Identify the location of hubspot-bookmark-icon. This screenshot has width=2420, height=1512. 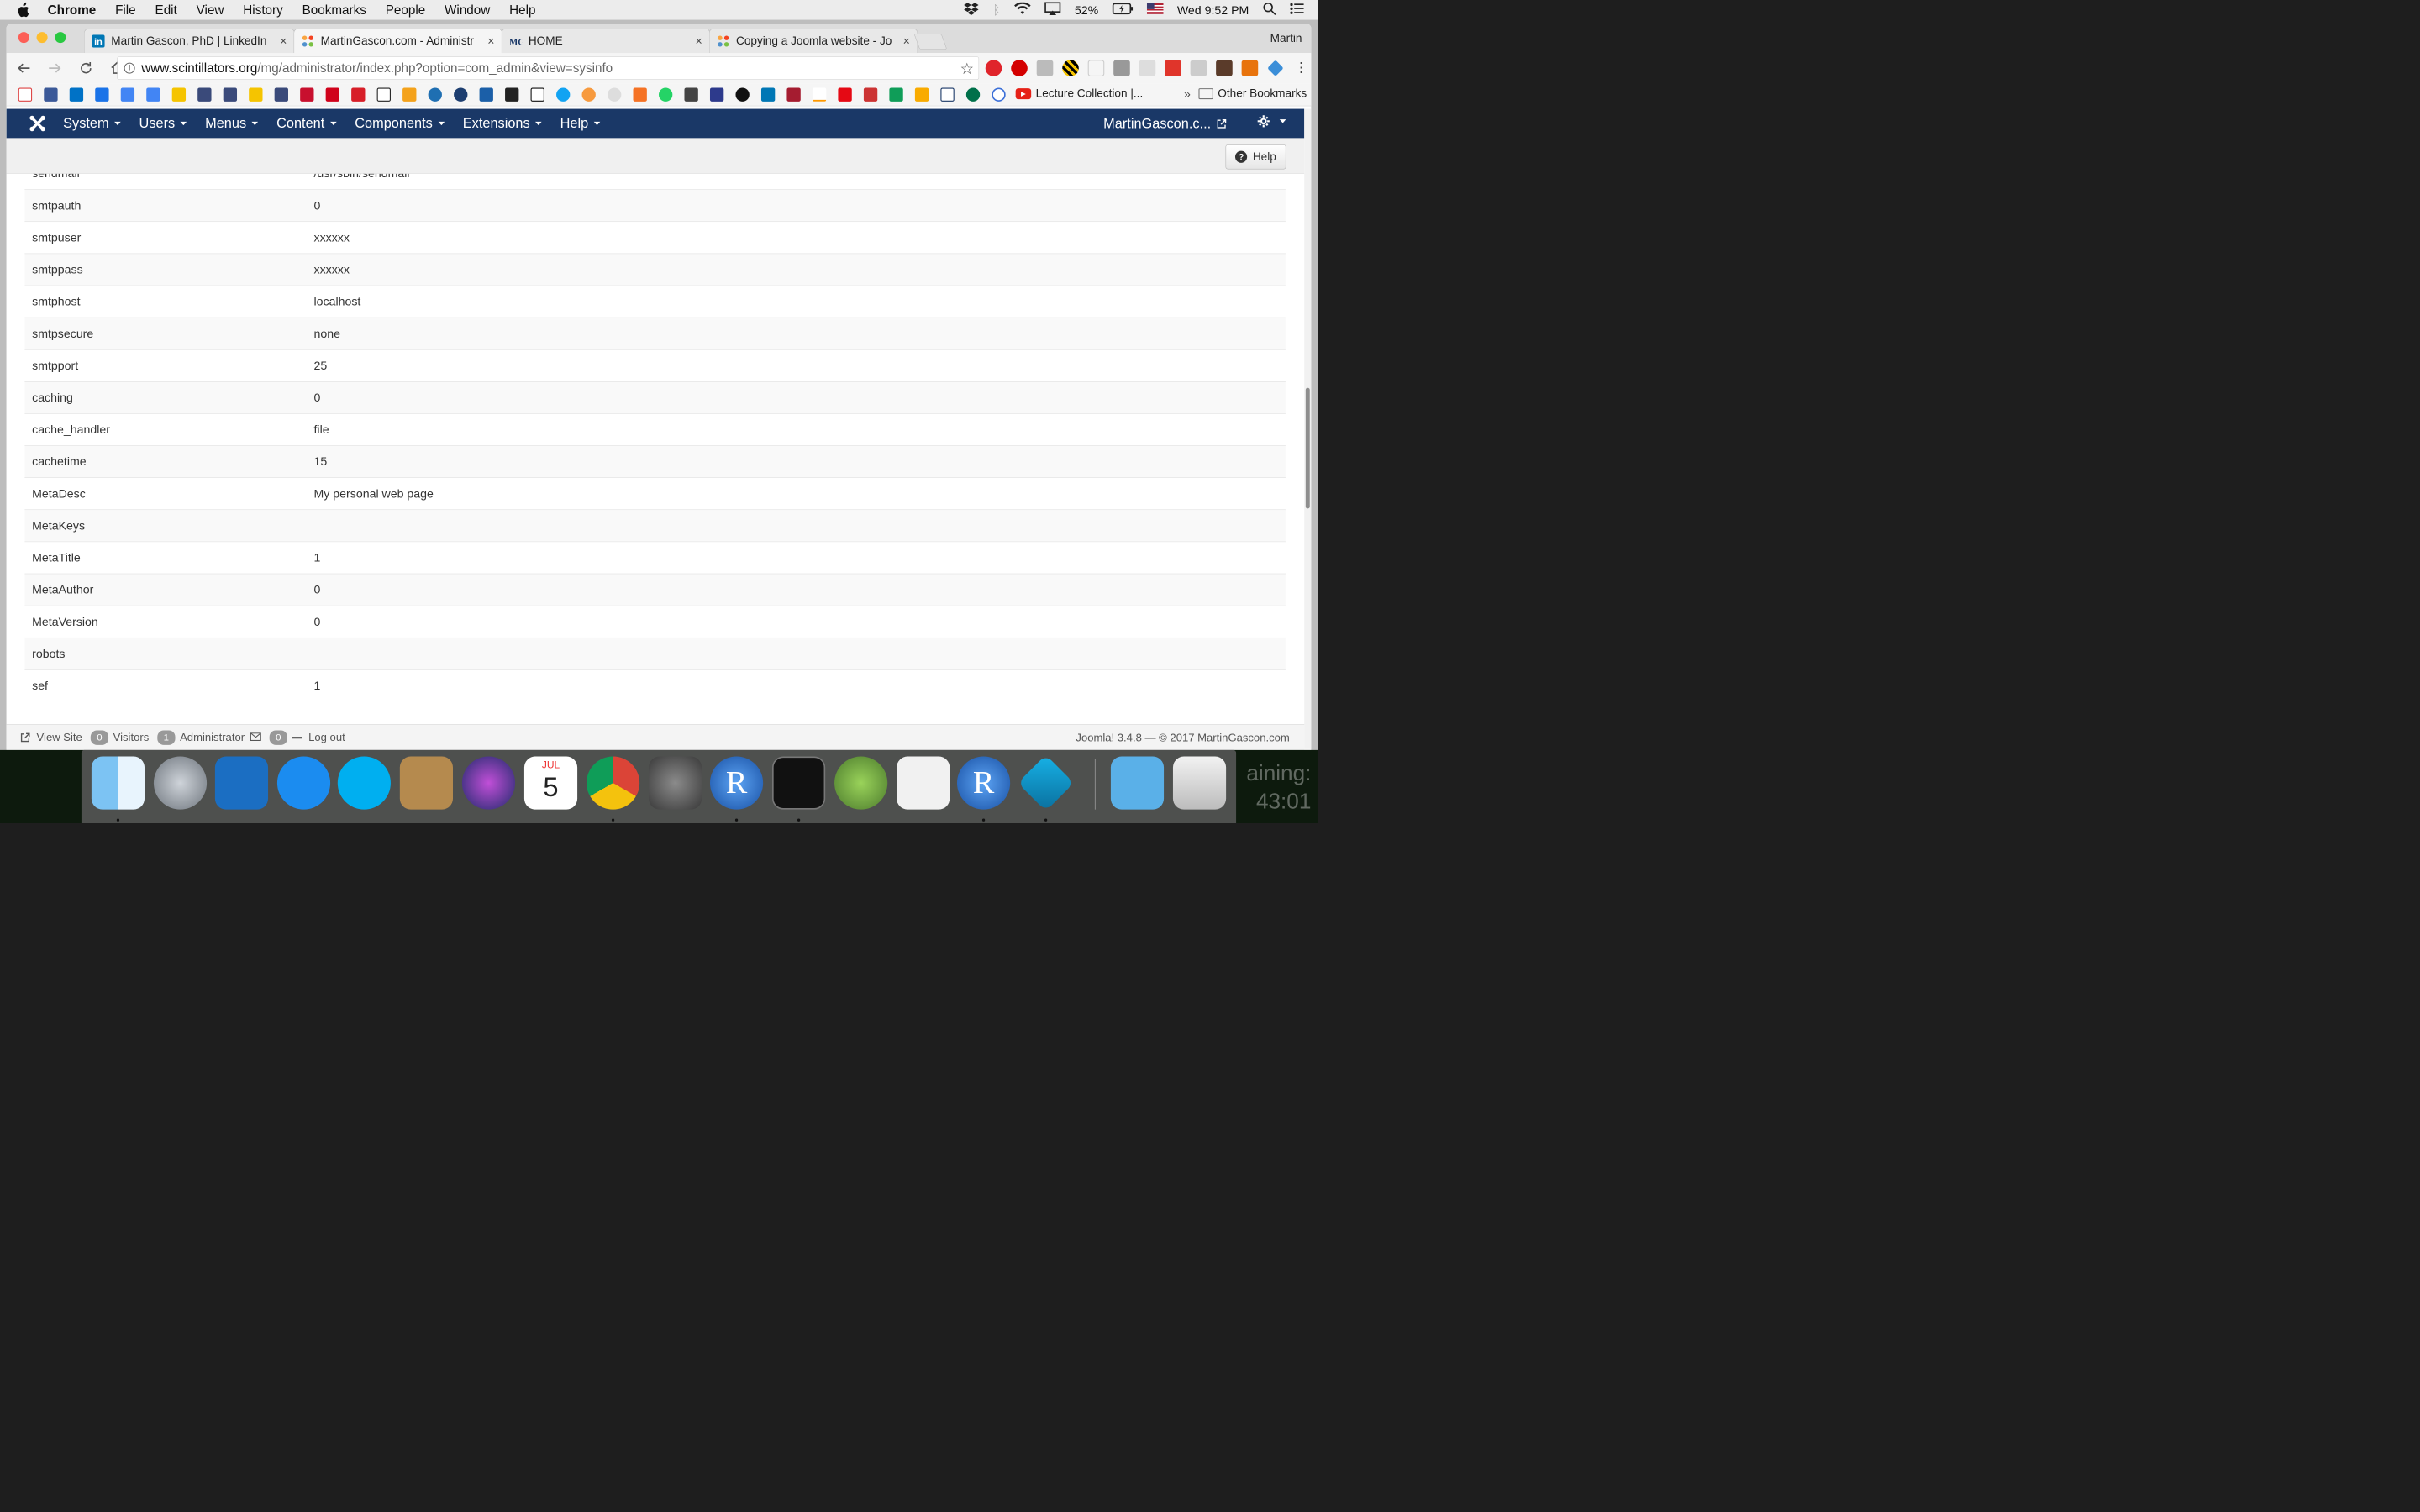
(640, 94).